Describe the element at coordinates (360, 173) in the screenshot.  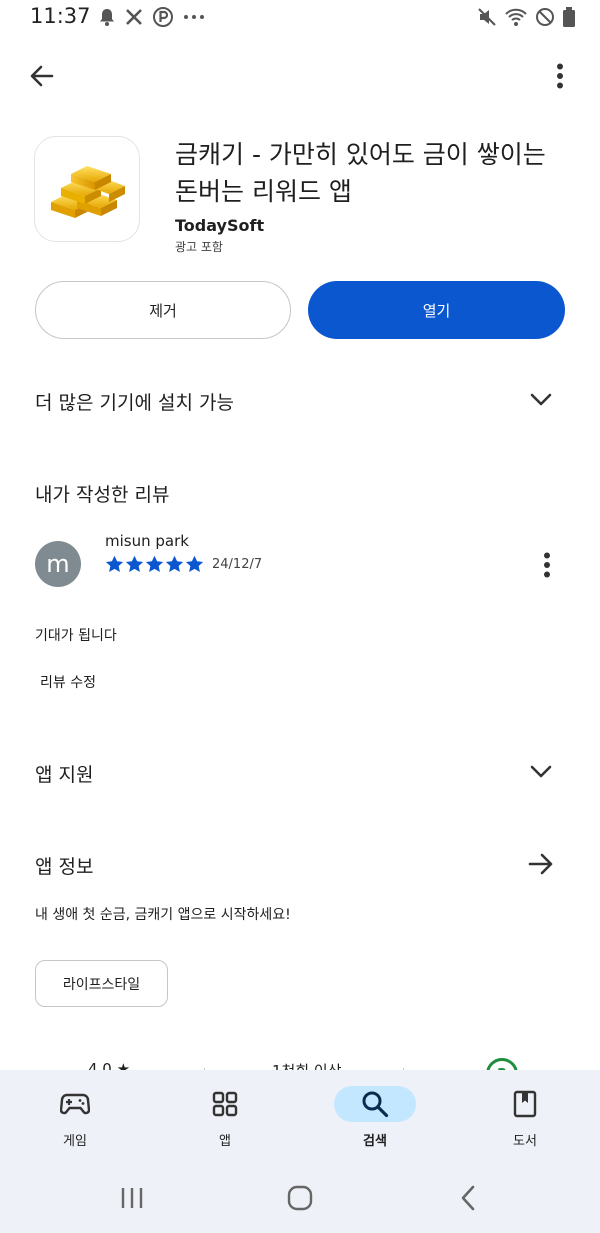
I see `app-title: 금캐기 - 가만히 있어도 금이 쌓이는 돈버는 리워드 앱` at that location.